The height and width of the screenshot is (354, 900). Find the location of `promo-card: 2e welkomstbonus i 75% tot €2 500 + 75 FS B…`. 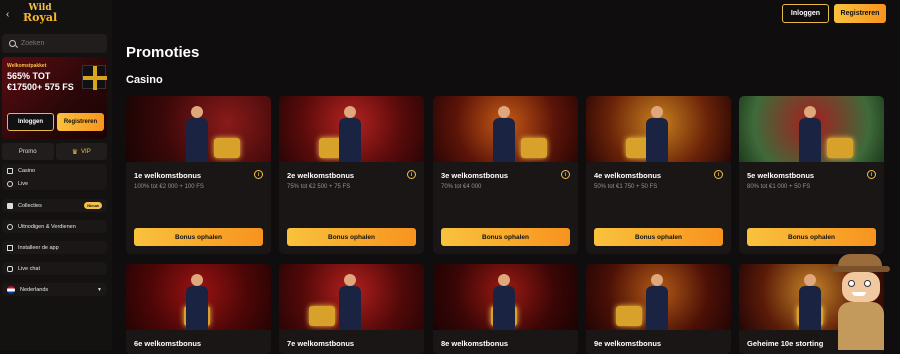

promo-card: 2e welkomstbonus i 75% tot €2 500 + 75 FS B… is located at coordinates (351, 175).